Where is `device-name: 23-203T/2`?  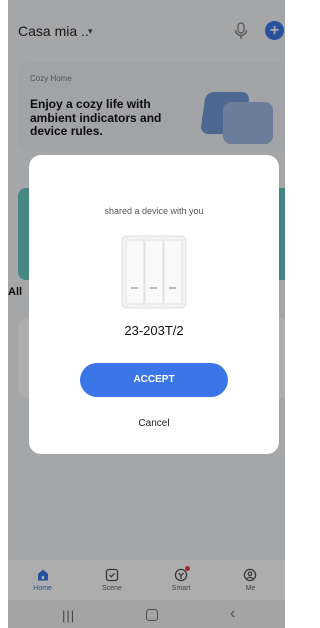
device-name: 23-203T/2 is located at coordinates (154, 330).